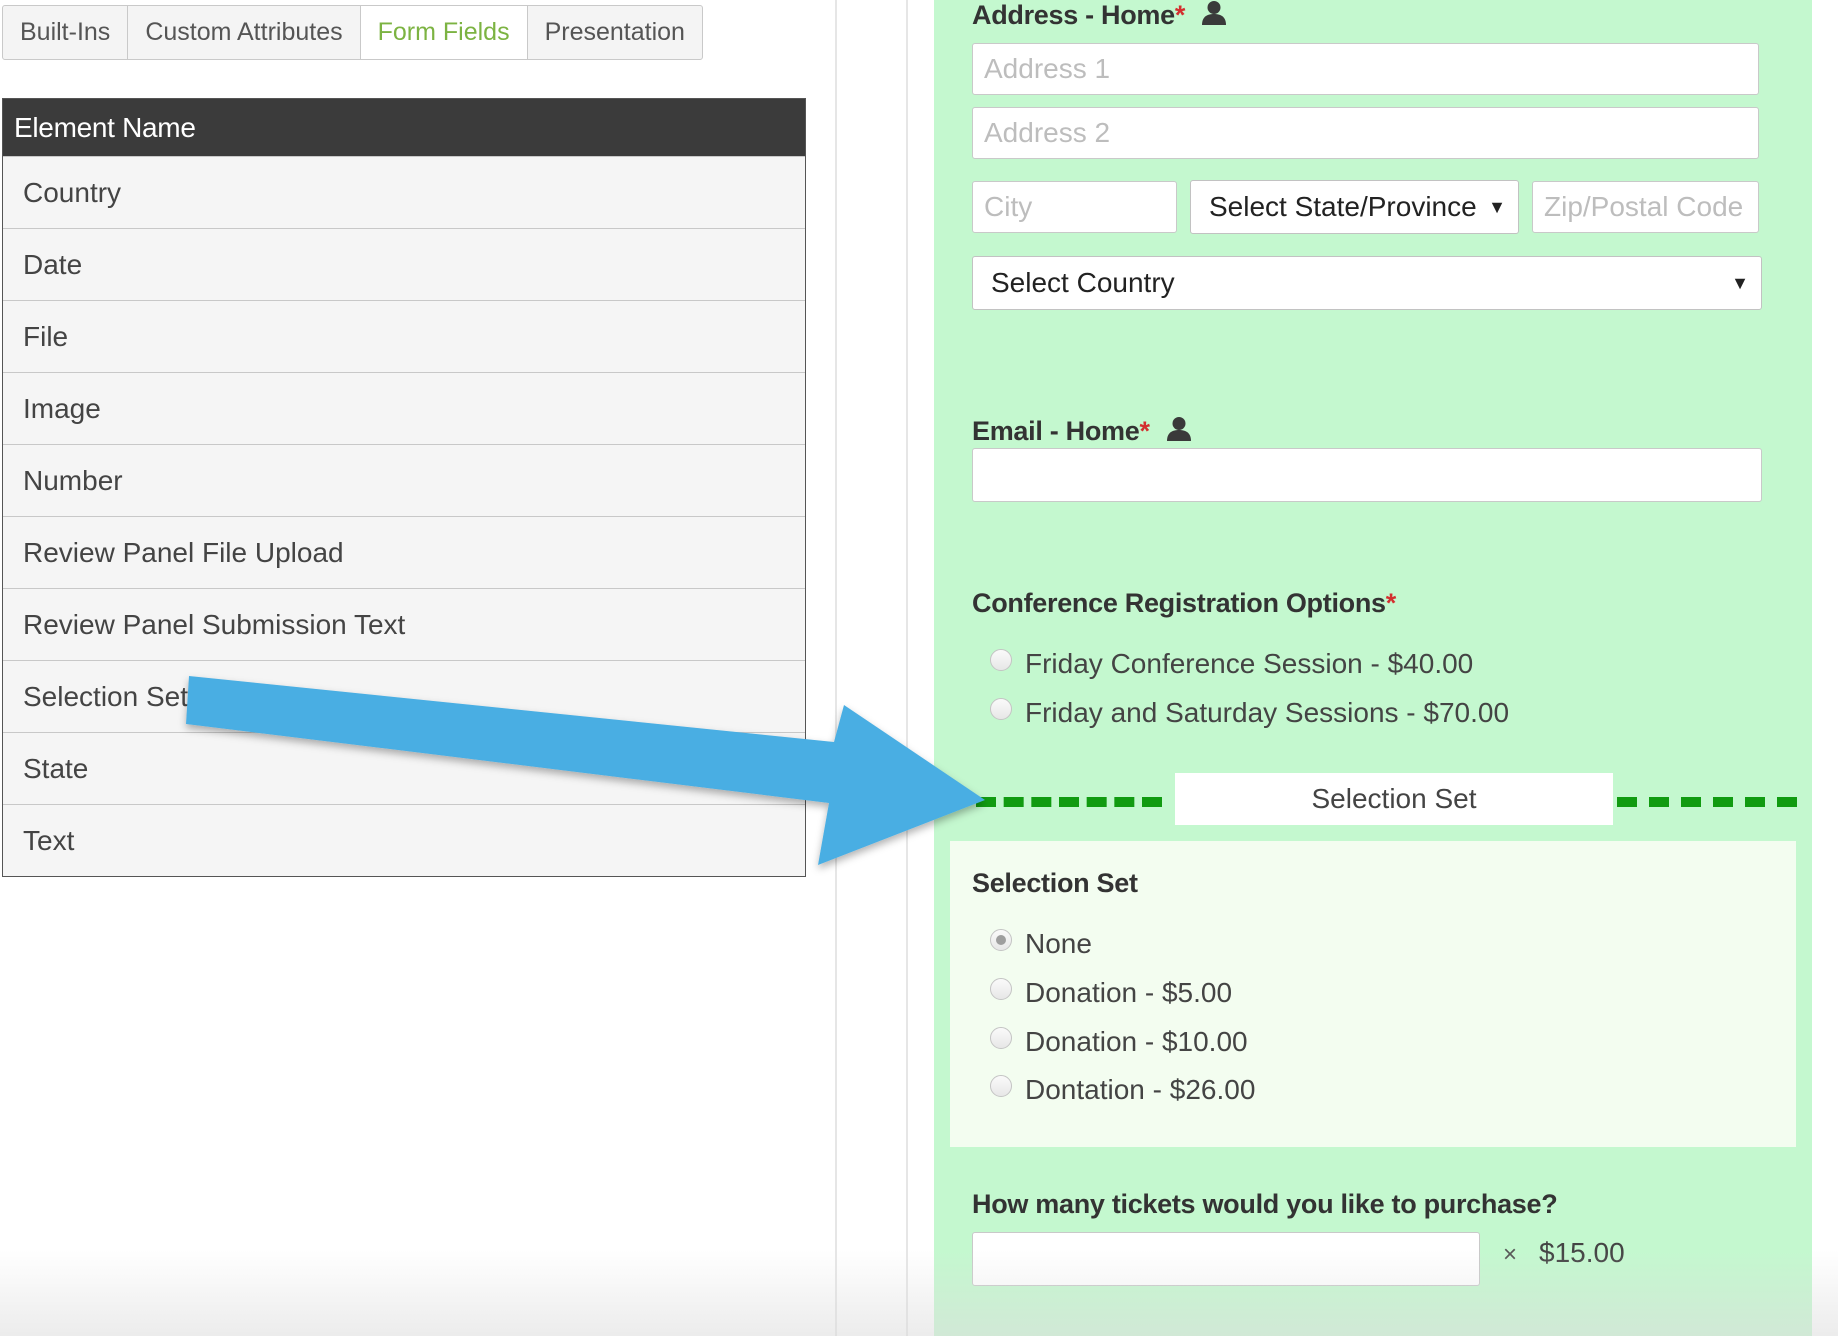 The height and width of the screenshot is (1336, 1838). Describe the element at coordinates (1394, 799) in the screenshot. I see `drop-indicator-label: Selection Set` at that location.